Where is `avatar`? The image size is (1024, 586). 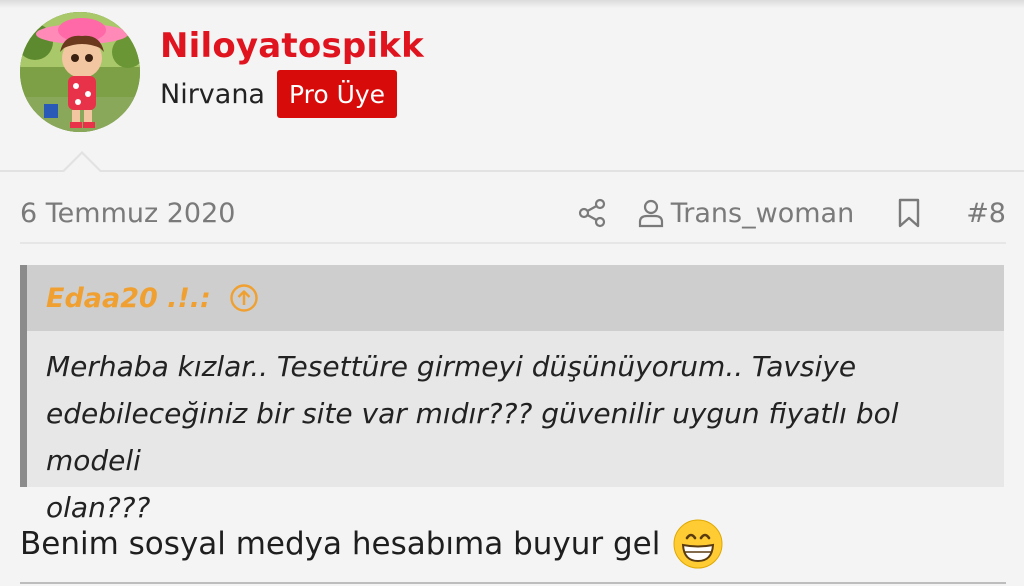
avatar is located at coordinates (80, 72).